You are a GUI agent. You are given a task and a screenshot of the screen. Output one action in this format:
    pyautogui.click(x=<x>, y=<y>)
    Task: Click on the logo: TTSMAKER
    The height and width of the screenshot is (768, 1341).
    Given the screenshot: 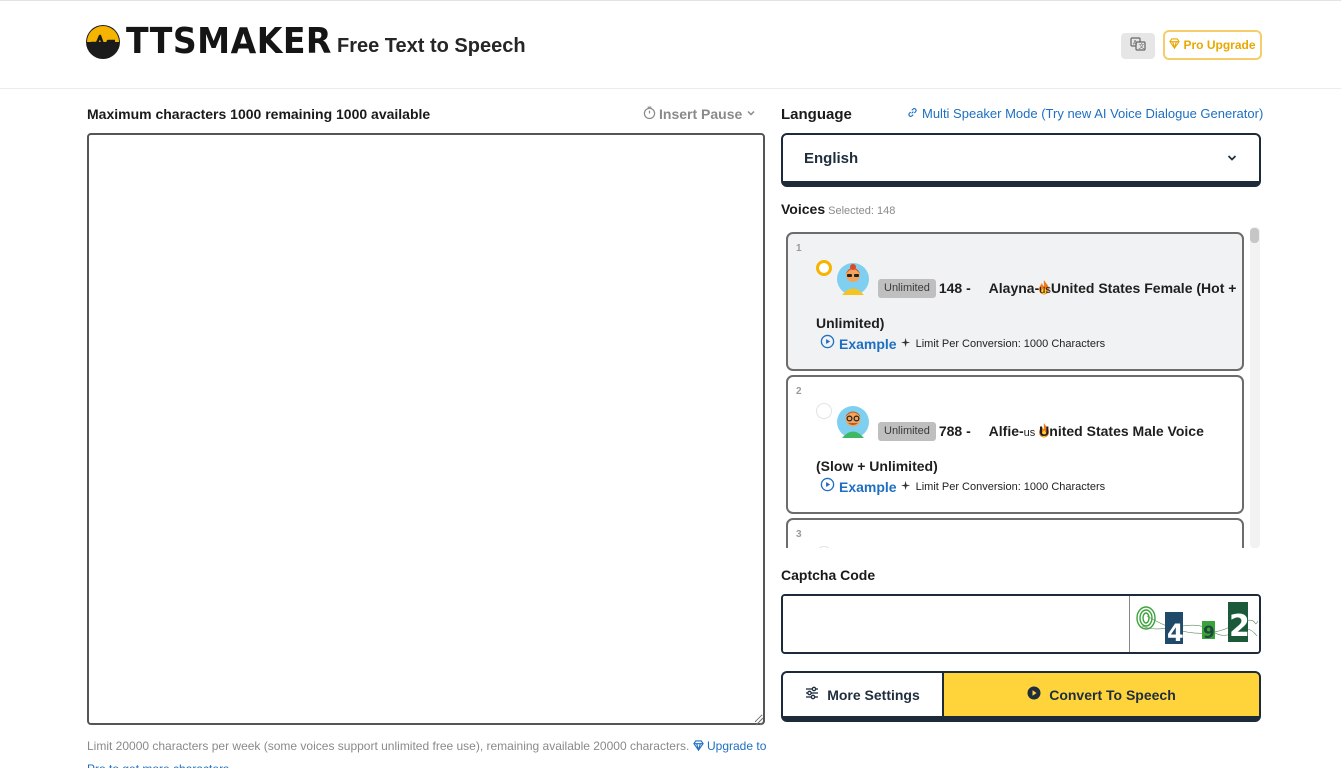 What is the action you would take?
    pyautogui.click(x=218, y=42)
    